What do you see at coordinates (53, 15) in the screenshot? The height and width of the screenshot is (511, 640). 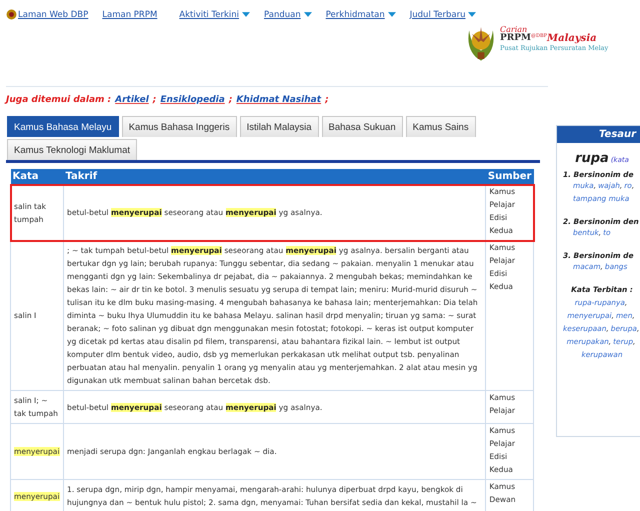 I see `nav-link: Laman Web DBP` at bounding box center [53, 15].